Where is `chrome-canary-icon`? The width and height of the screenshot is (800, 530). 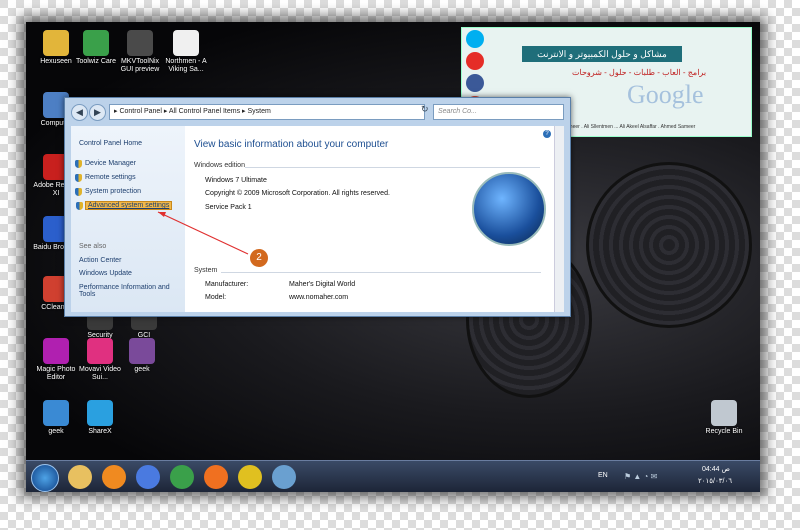 chrome-canary-icon is located at coordinates (250, 477).